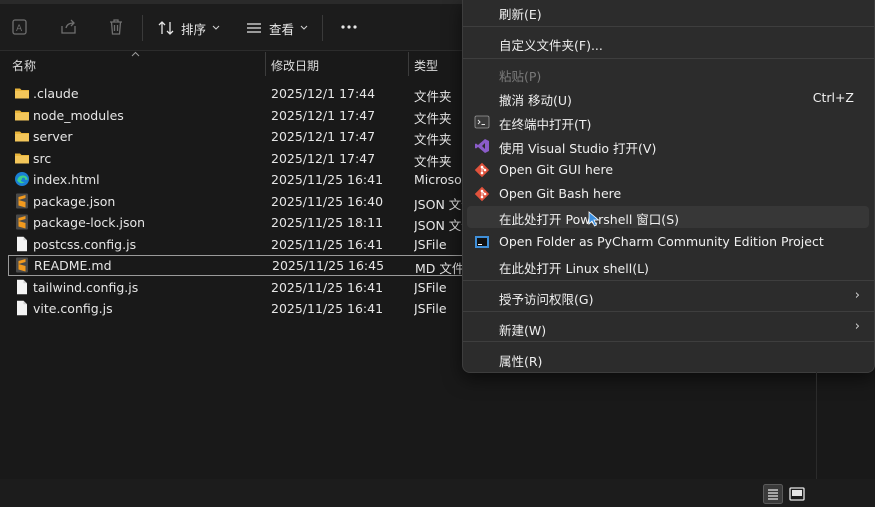 The image size is (875, 507). I want to click on menu-item-properties: 属性(R), so click(668, 359).